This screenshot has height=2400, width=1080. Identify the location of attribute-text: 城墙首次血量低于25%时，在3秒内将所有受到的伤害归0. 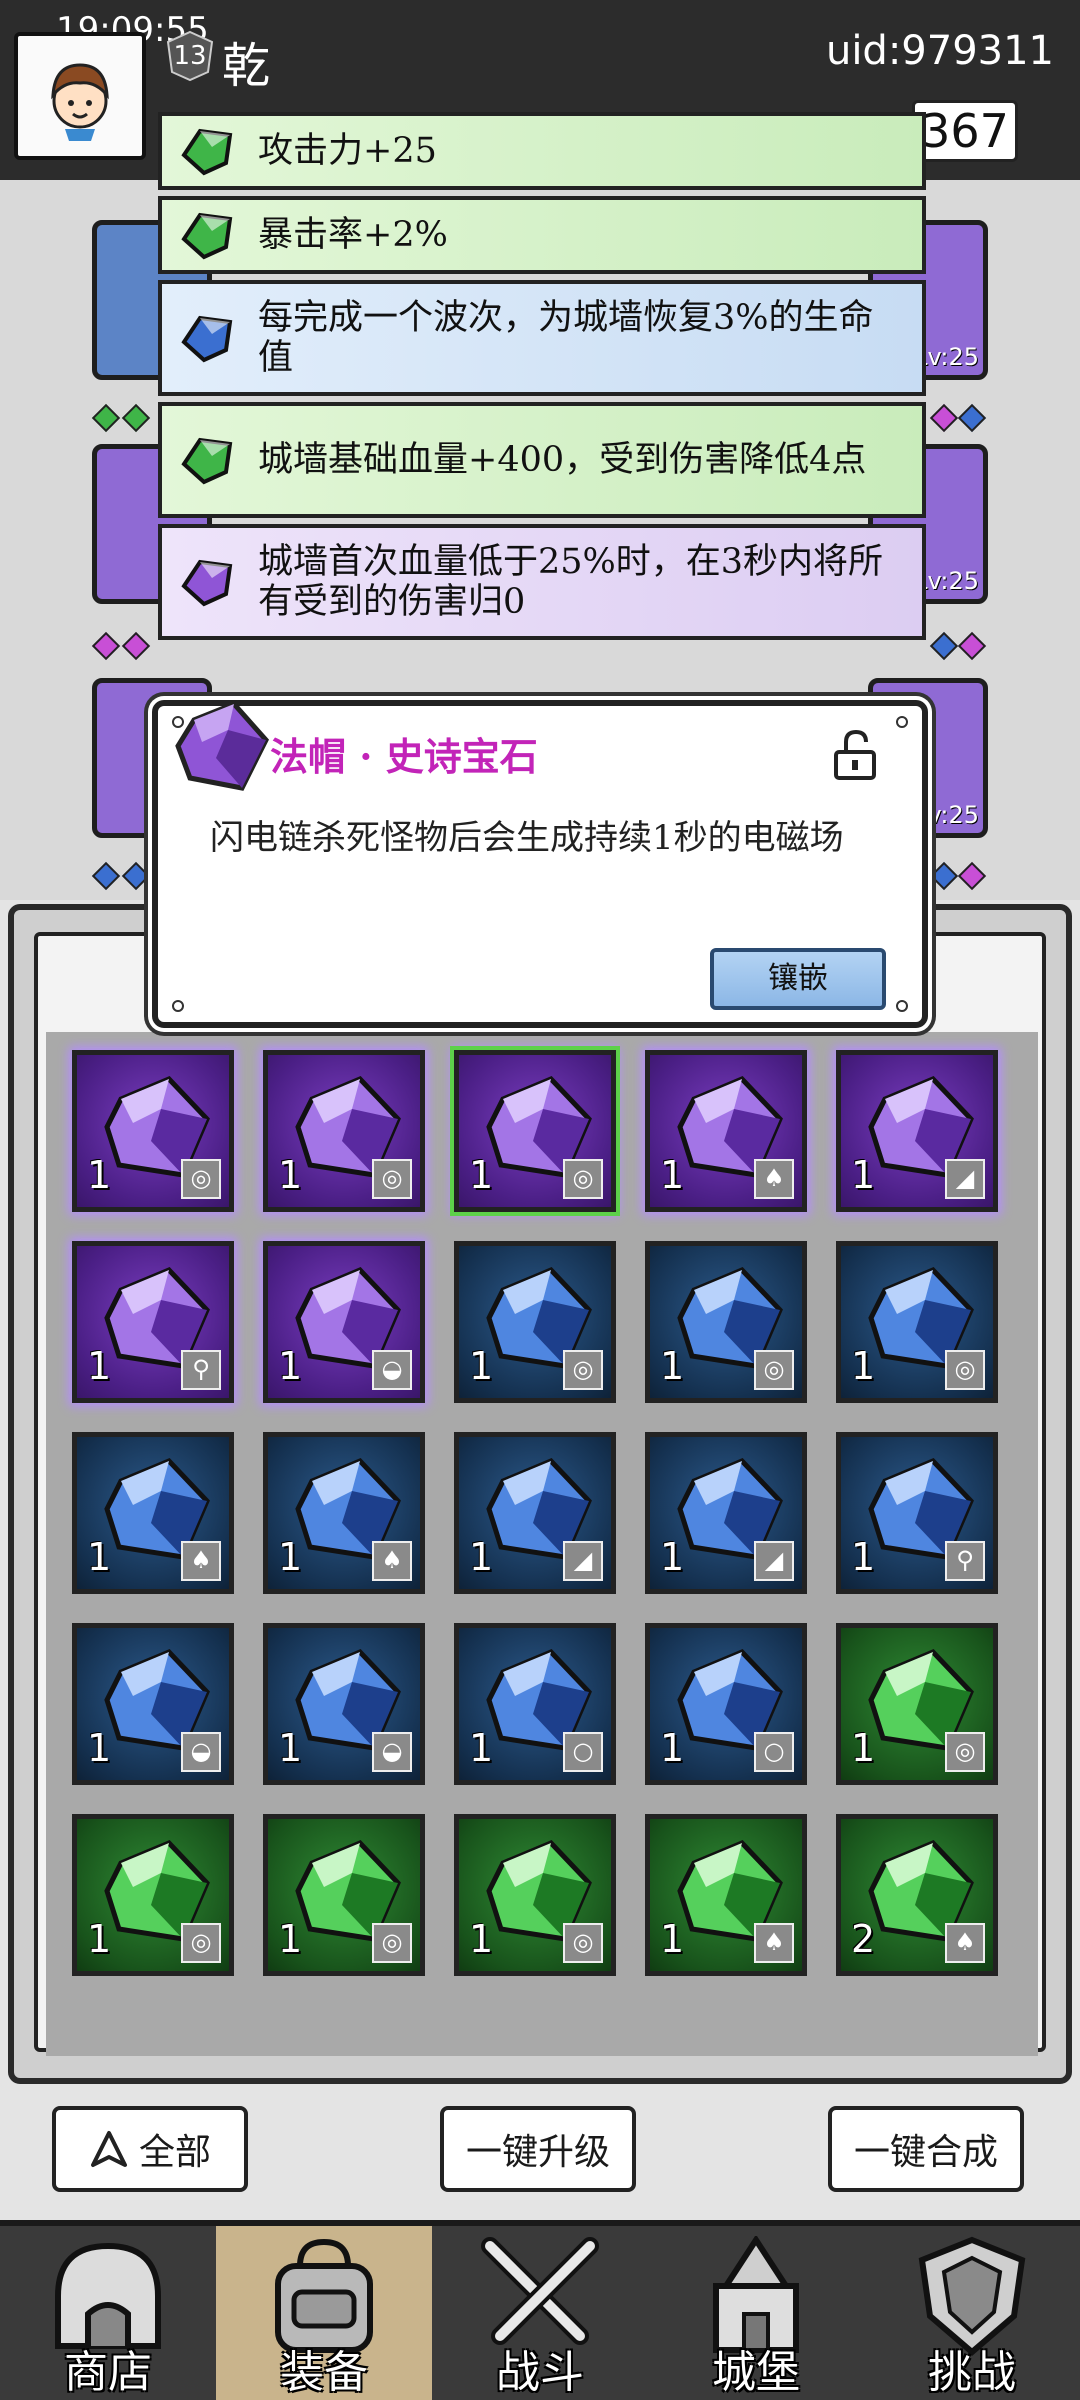
(571, 581).